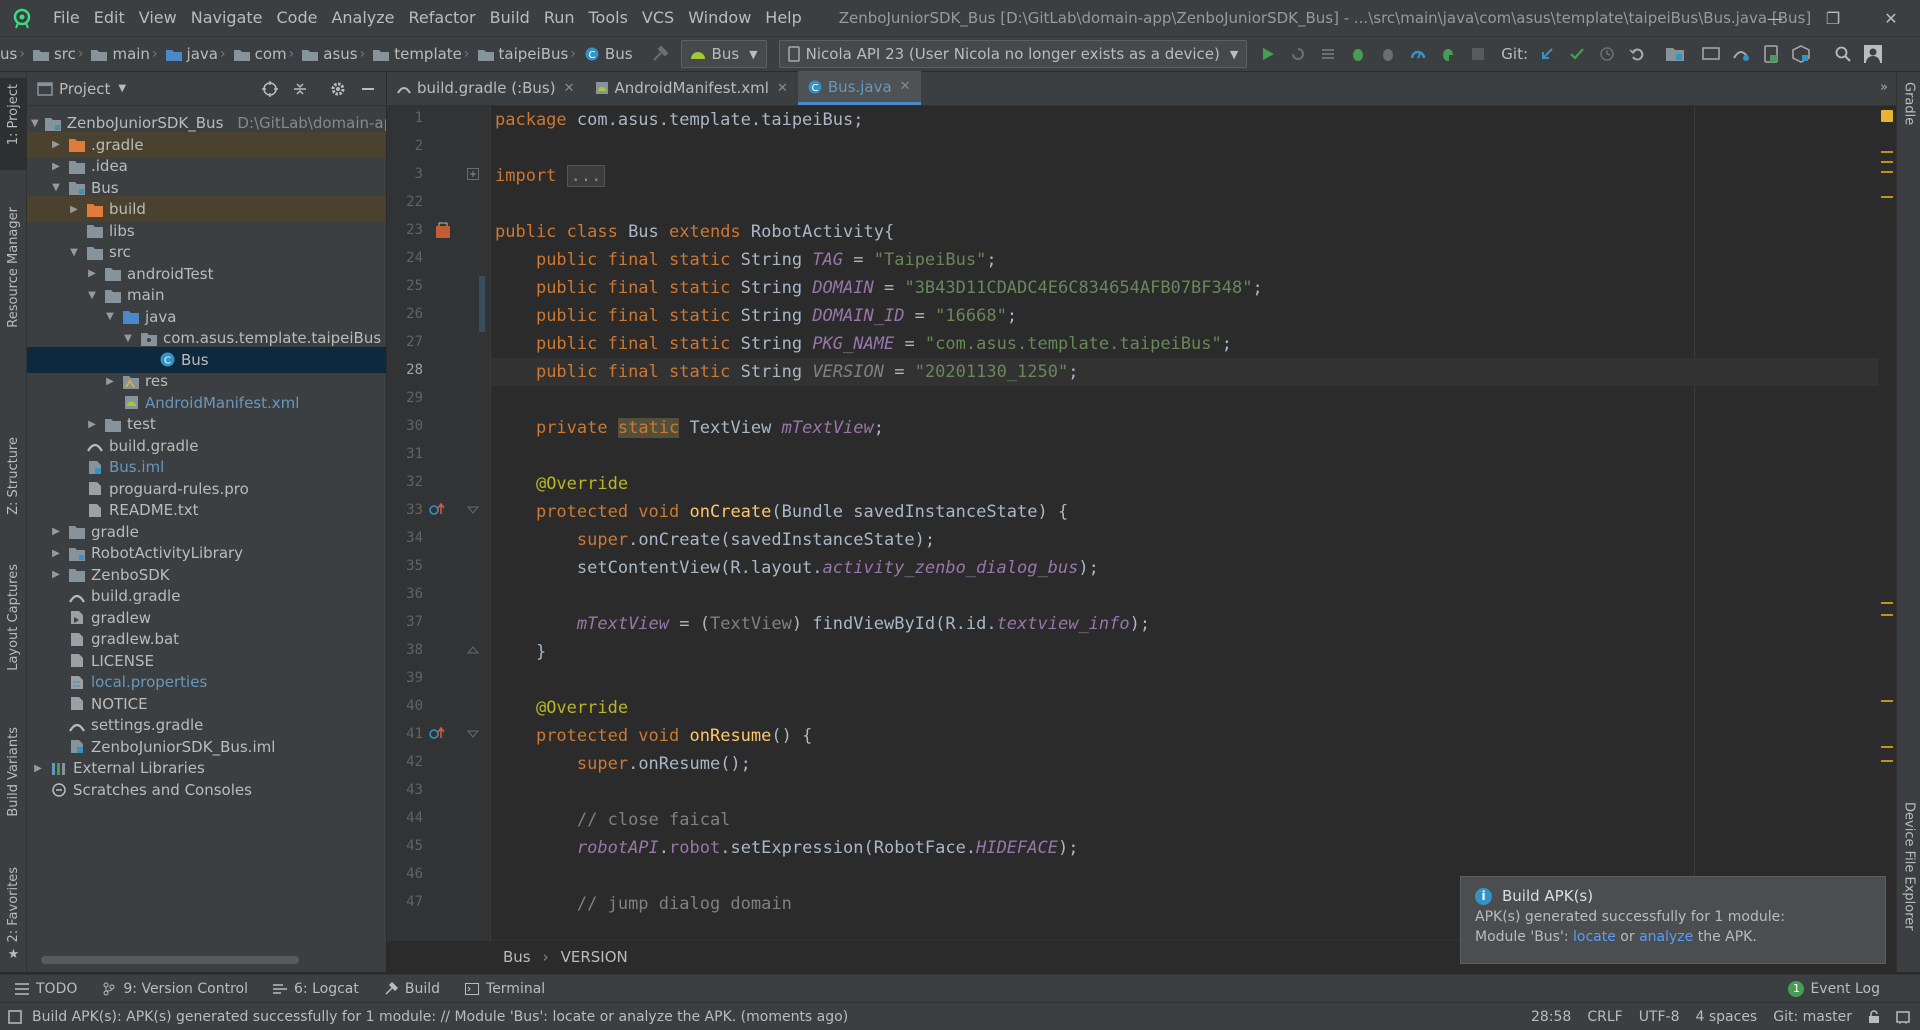 This screenshot has width=1920, height=1030. I want to click on close-window-button: ✕, so click(1891, 18).